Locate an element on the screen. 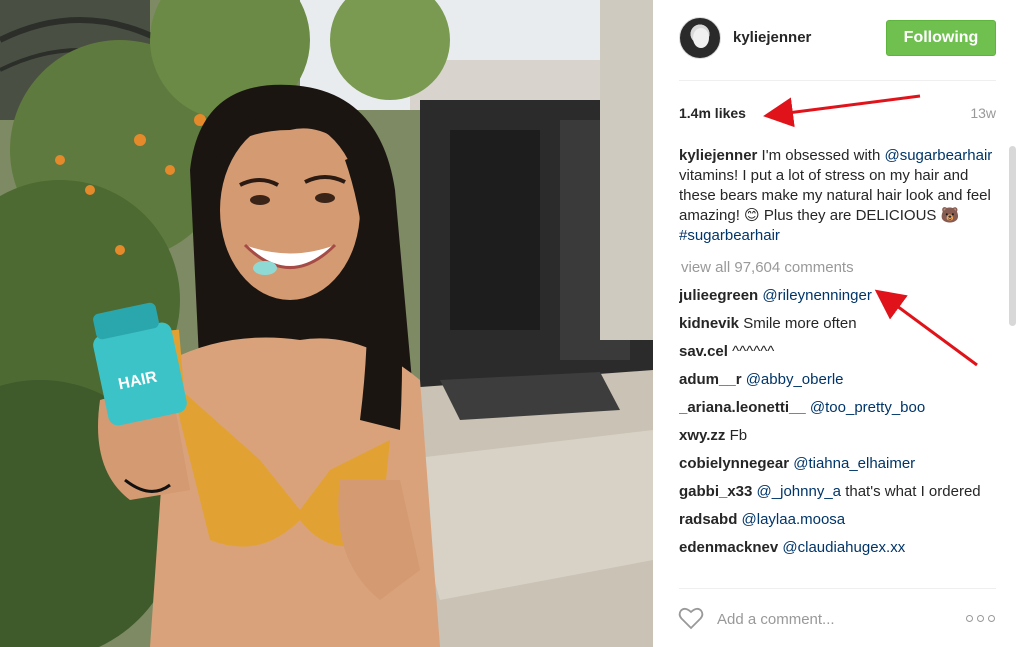  comment-username: sav.cel is located at coordinates (703, 351).